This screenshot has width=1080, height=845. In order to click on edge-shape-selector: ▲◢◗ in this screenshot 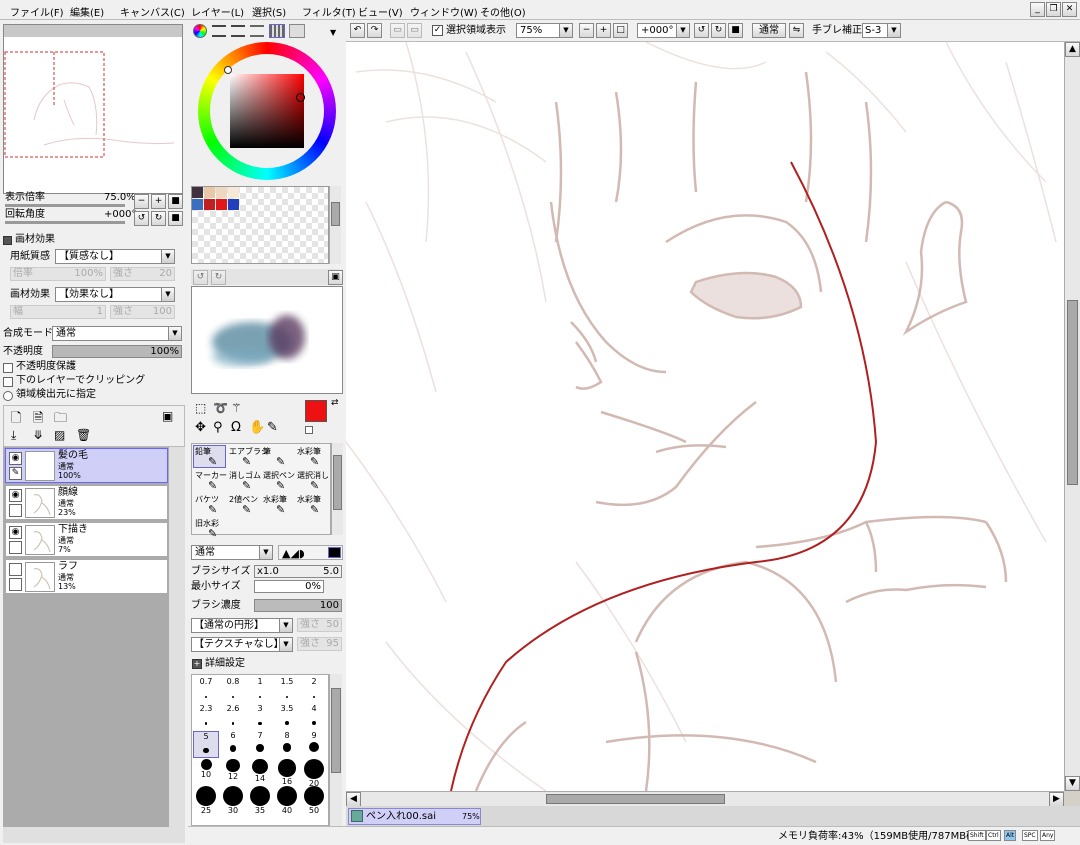, I will do `click(310, 552)`.